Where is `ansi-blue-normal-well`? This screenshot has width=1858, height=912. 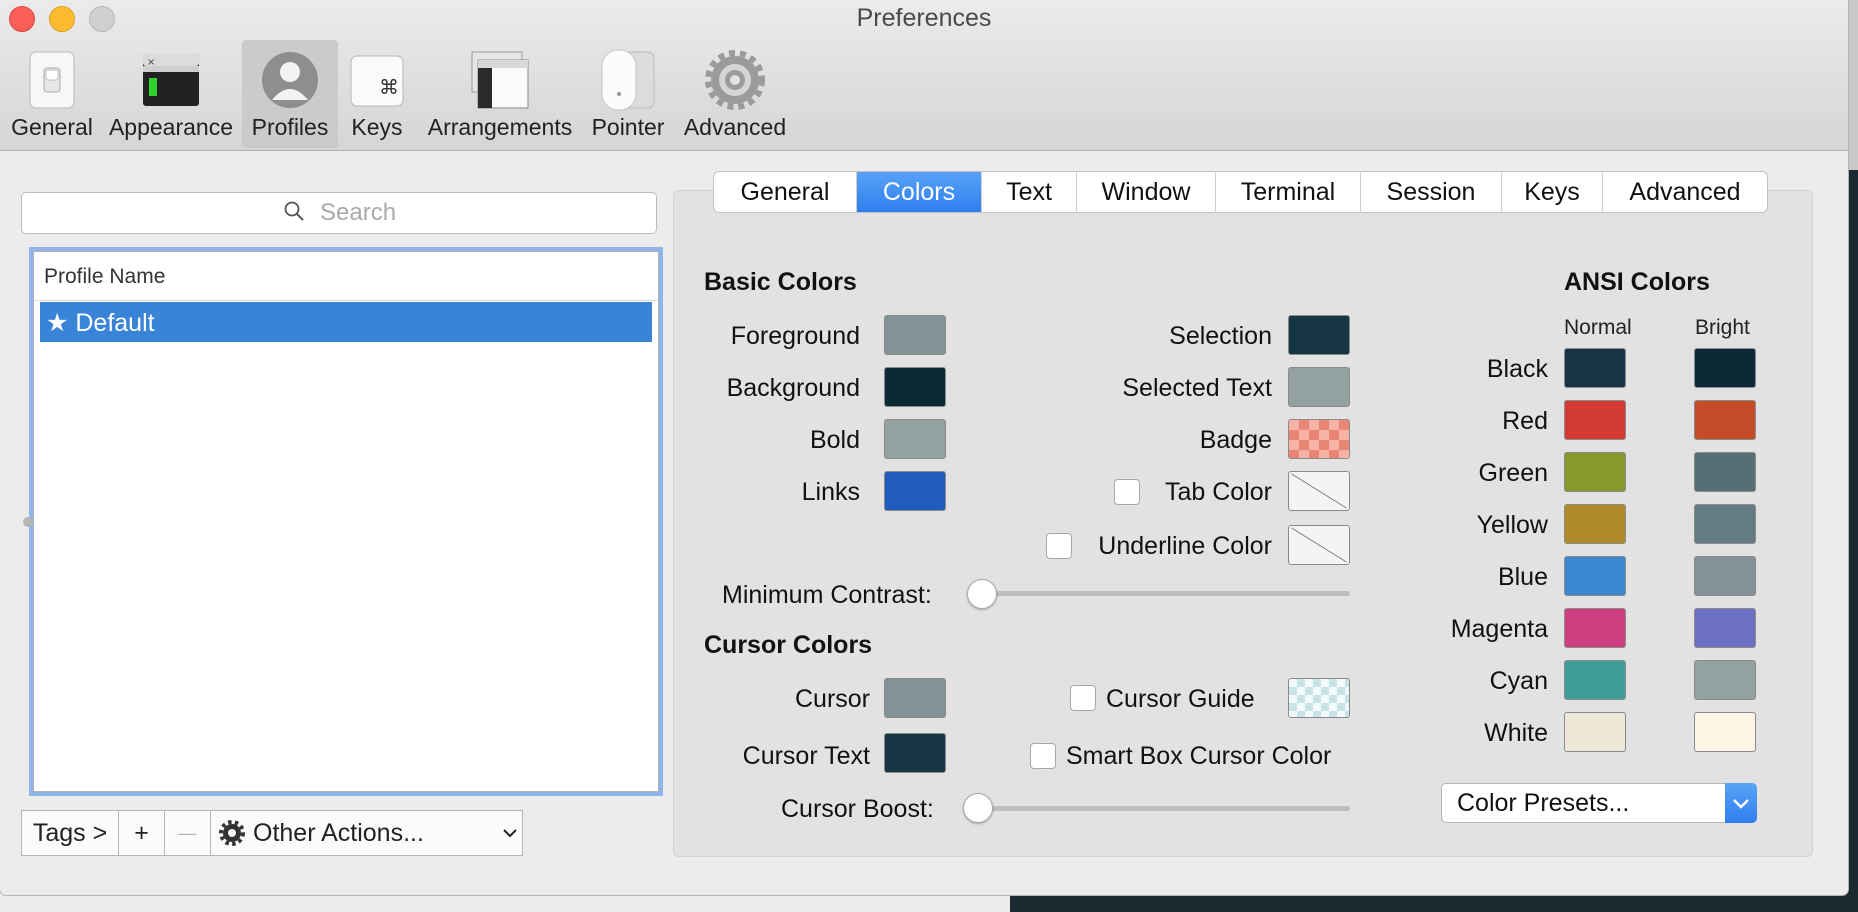 ansi-blue-normal-well is located at coordinates (1595, 576).